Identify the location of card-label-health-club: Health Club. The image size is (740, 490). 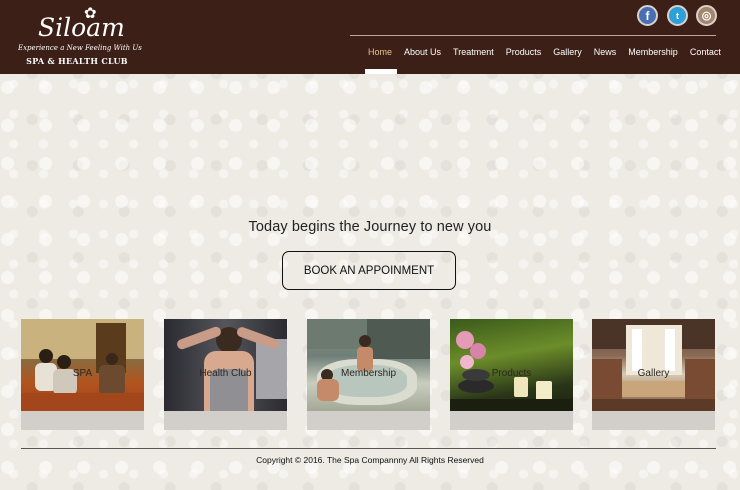
(225, 373).